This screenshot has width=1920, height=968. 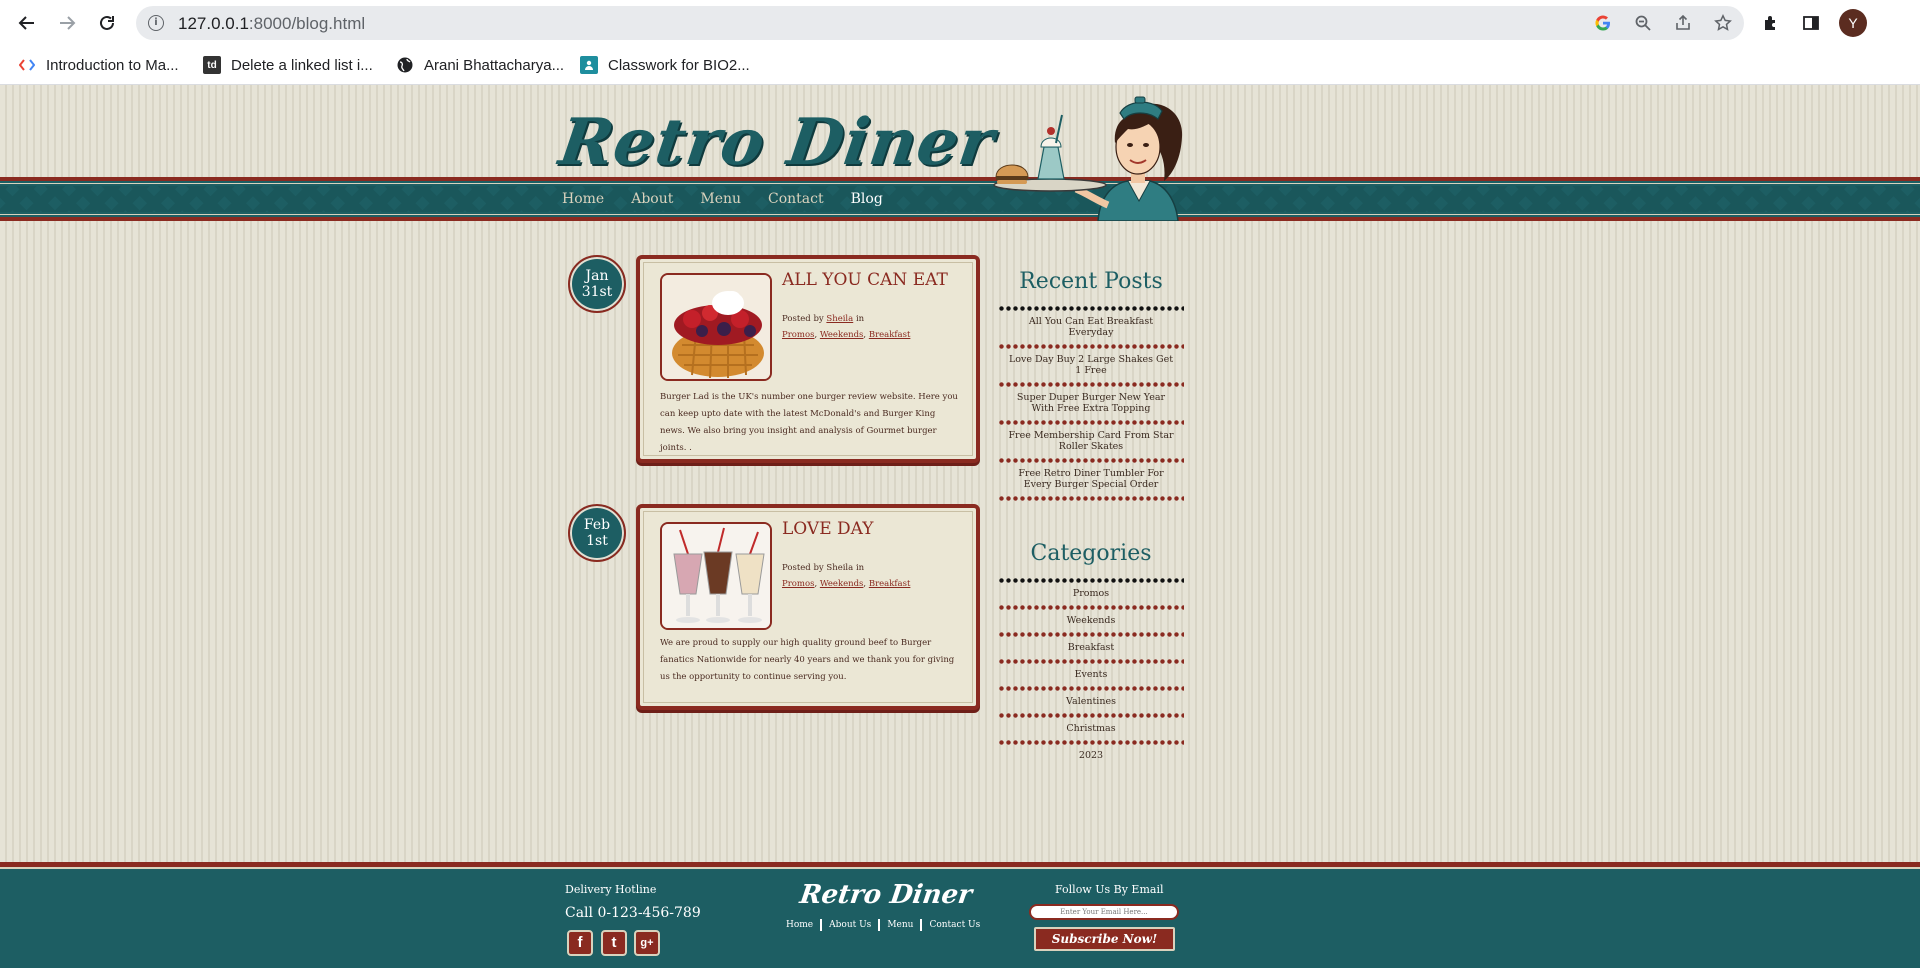 I want to click on category-link: 2023, so click(x=1091, y=756).